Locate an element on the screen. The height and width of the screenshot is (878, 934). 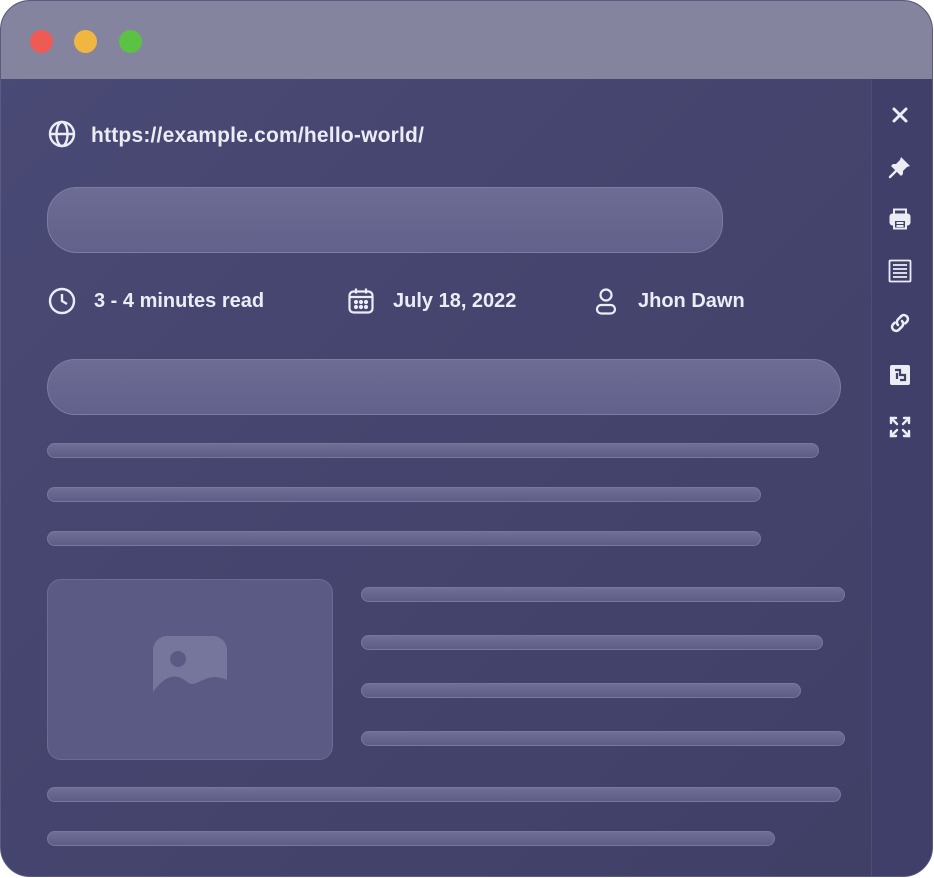
list-view-icon is located at coordinates (900, 271).